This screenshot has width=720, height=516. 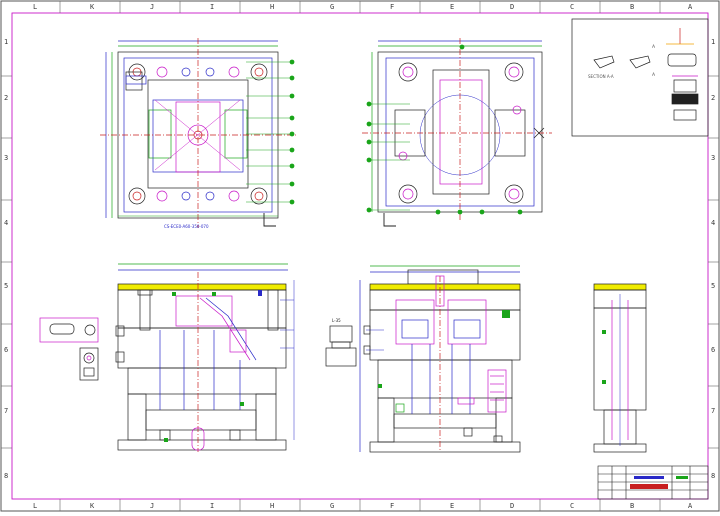 I want to click on section-view-right, so click(x=440, y=359).